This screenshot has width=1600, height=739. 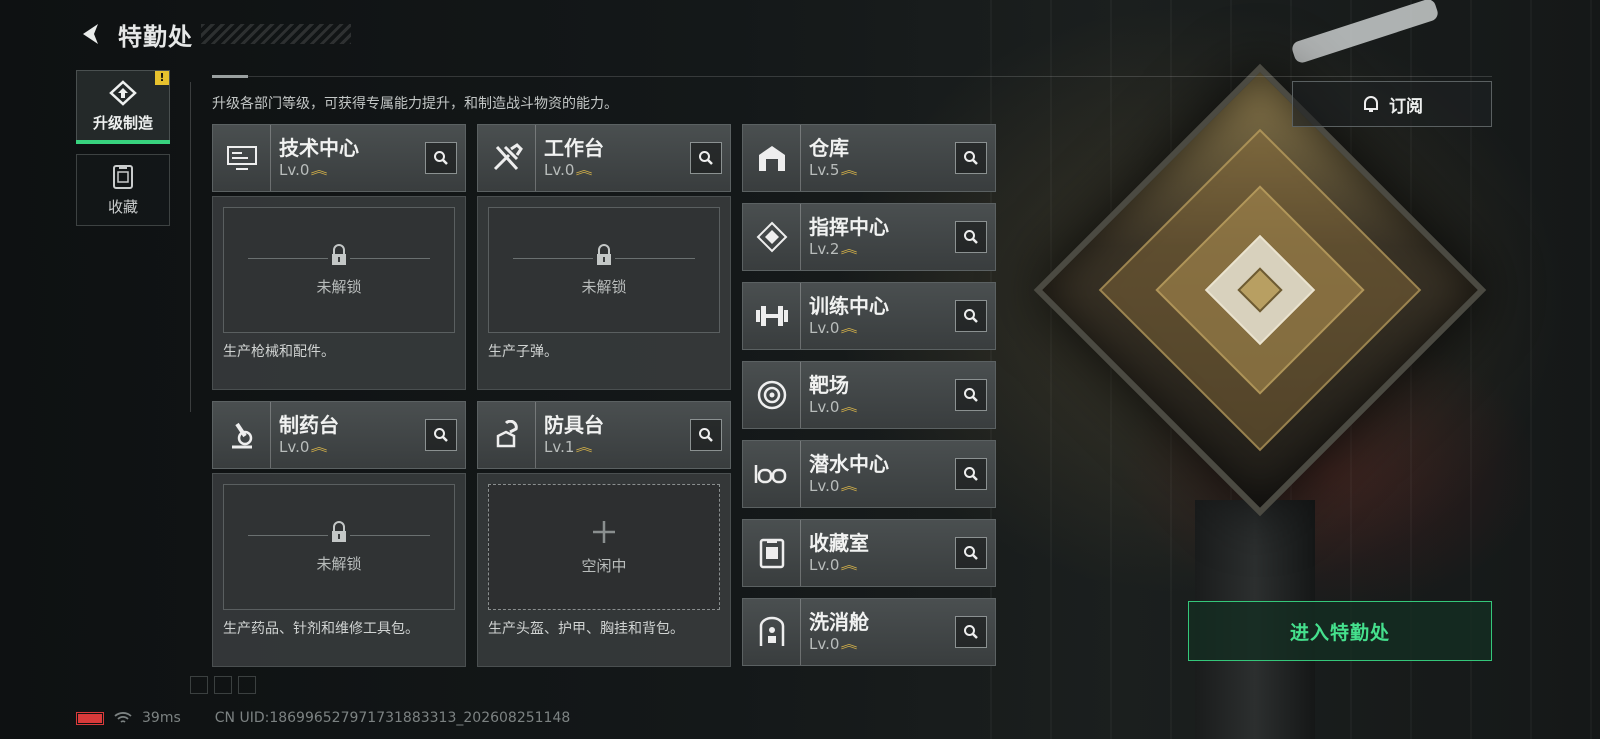 I want to click on warehouse-icon, so click(x=772, y=158).